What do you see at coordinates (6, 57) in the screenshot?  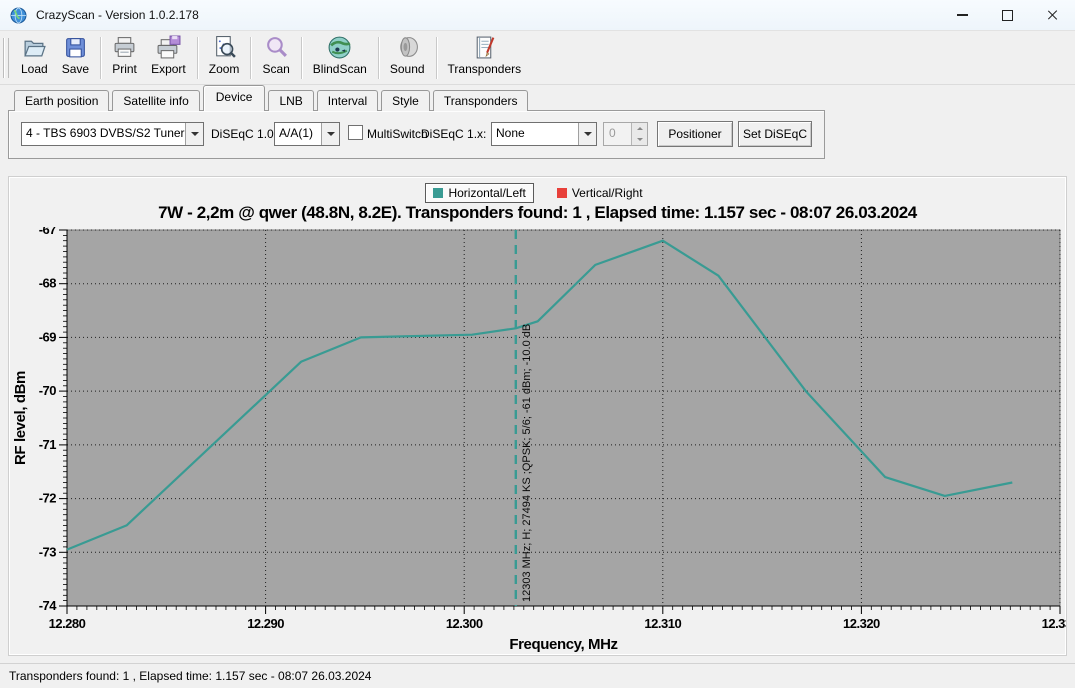 I see `toolbar-grip` at bounding box center [6, 57].